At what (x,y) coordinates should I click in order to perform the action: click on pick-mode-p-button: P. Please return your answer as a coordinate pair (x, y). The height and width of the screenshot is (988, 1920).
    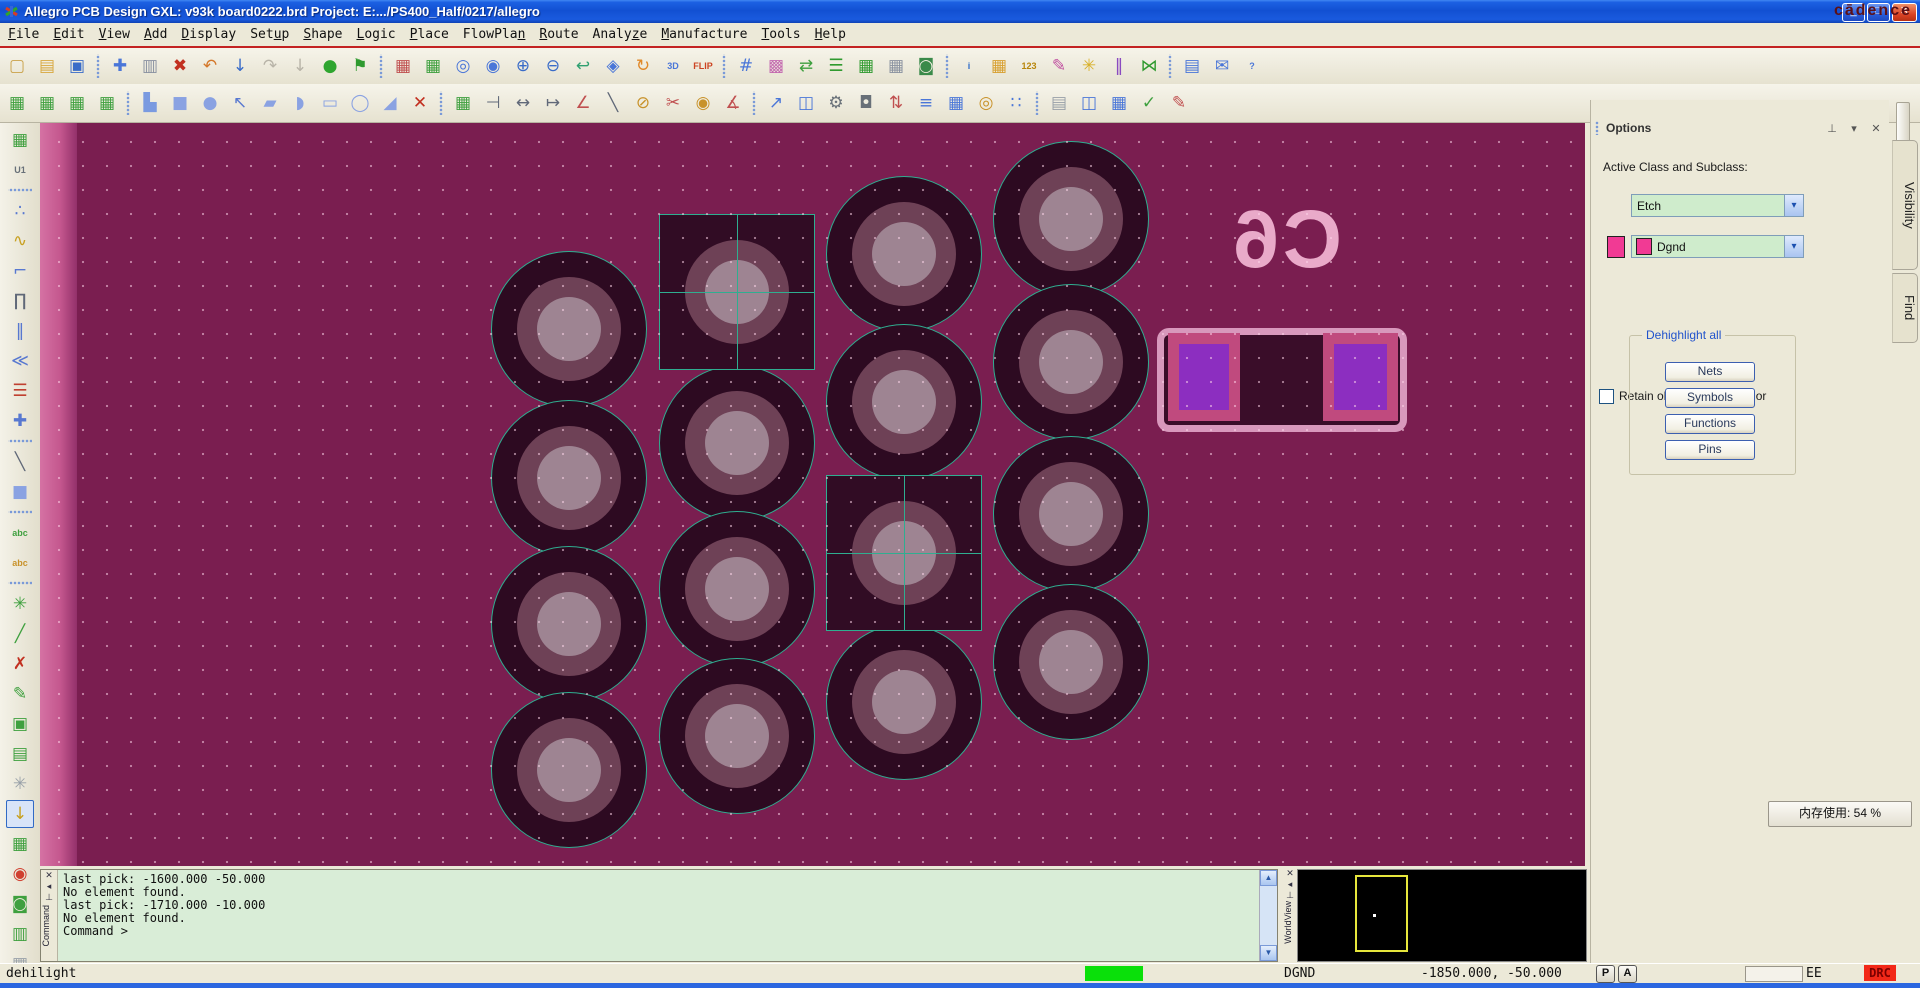
    Looking at the image, I should click on (1605, 974).